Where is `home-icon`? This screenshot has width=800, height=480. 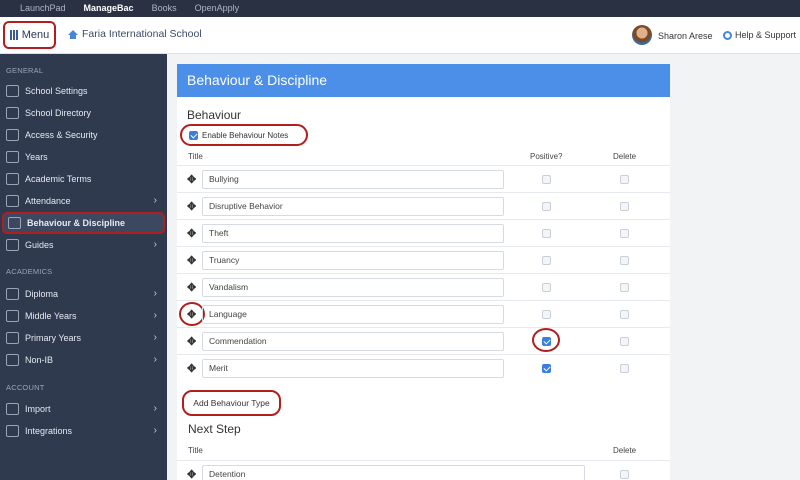
home-icon is located at coordinates (73, 34).